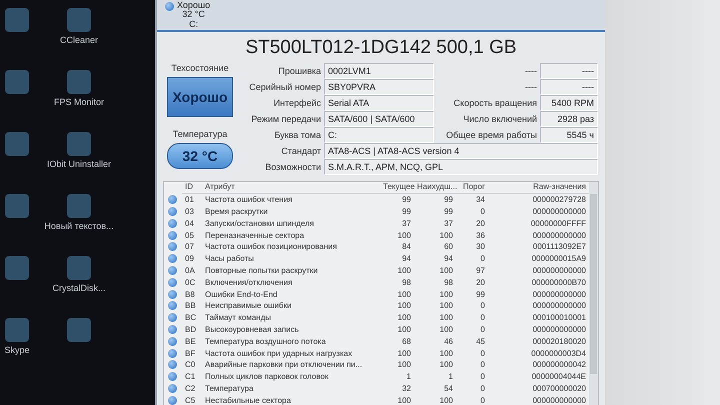 The width and height of the screenshot is (720, 405). Describe the element at coordinates (279, 353) in the screenshot. I see `table-cell-text: Частота ошибок при ударных нагрузках` at that location.